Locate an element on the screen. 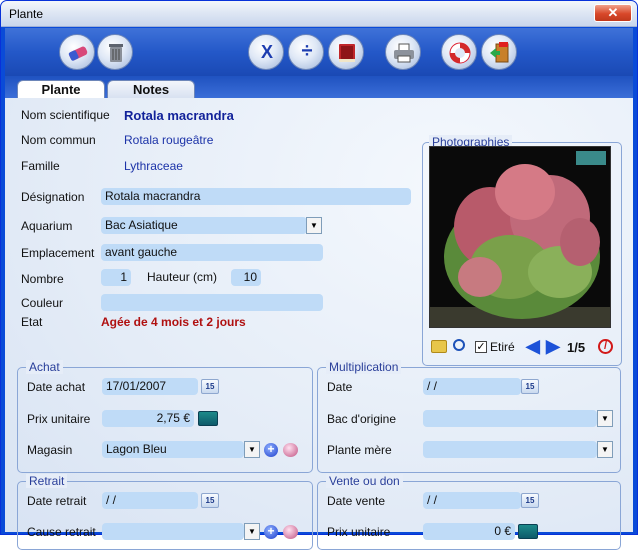  printer-icon is located at coordinates (404, 53).